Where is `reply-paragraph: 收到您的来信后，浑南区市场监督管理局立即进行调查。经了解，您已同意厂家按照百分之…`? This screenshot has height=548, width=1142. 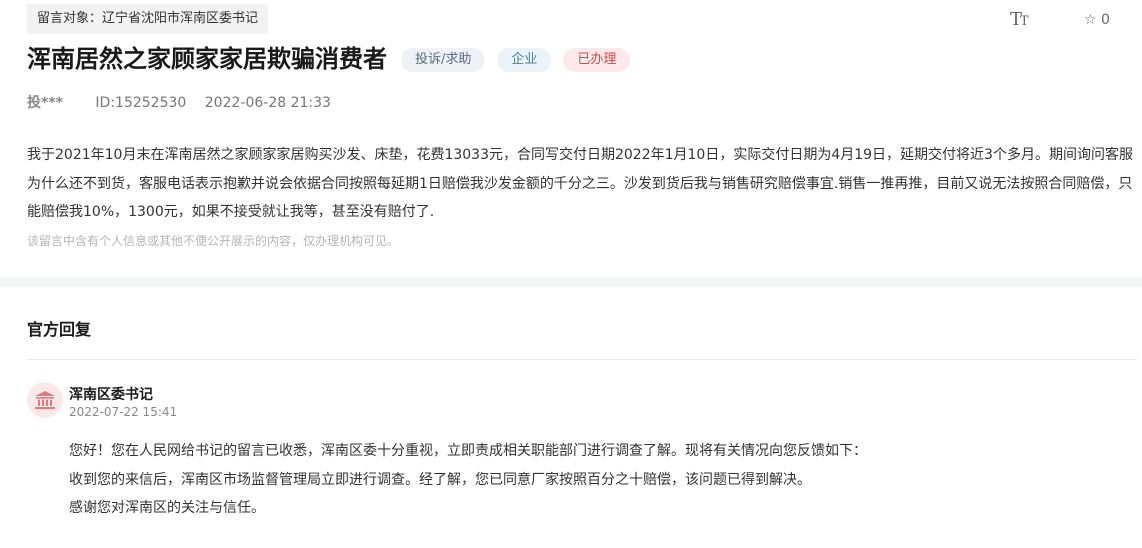
reply-paragraph: 收到您的来信后，浑南区市场监督管理局立即进行调查。经了解，您已同意厂家按照百分之… is located at coordinates (440, 479).